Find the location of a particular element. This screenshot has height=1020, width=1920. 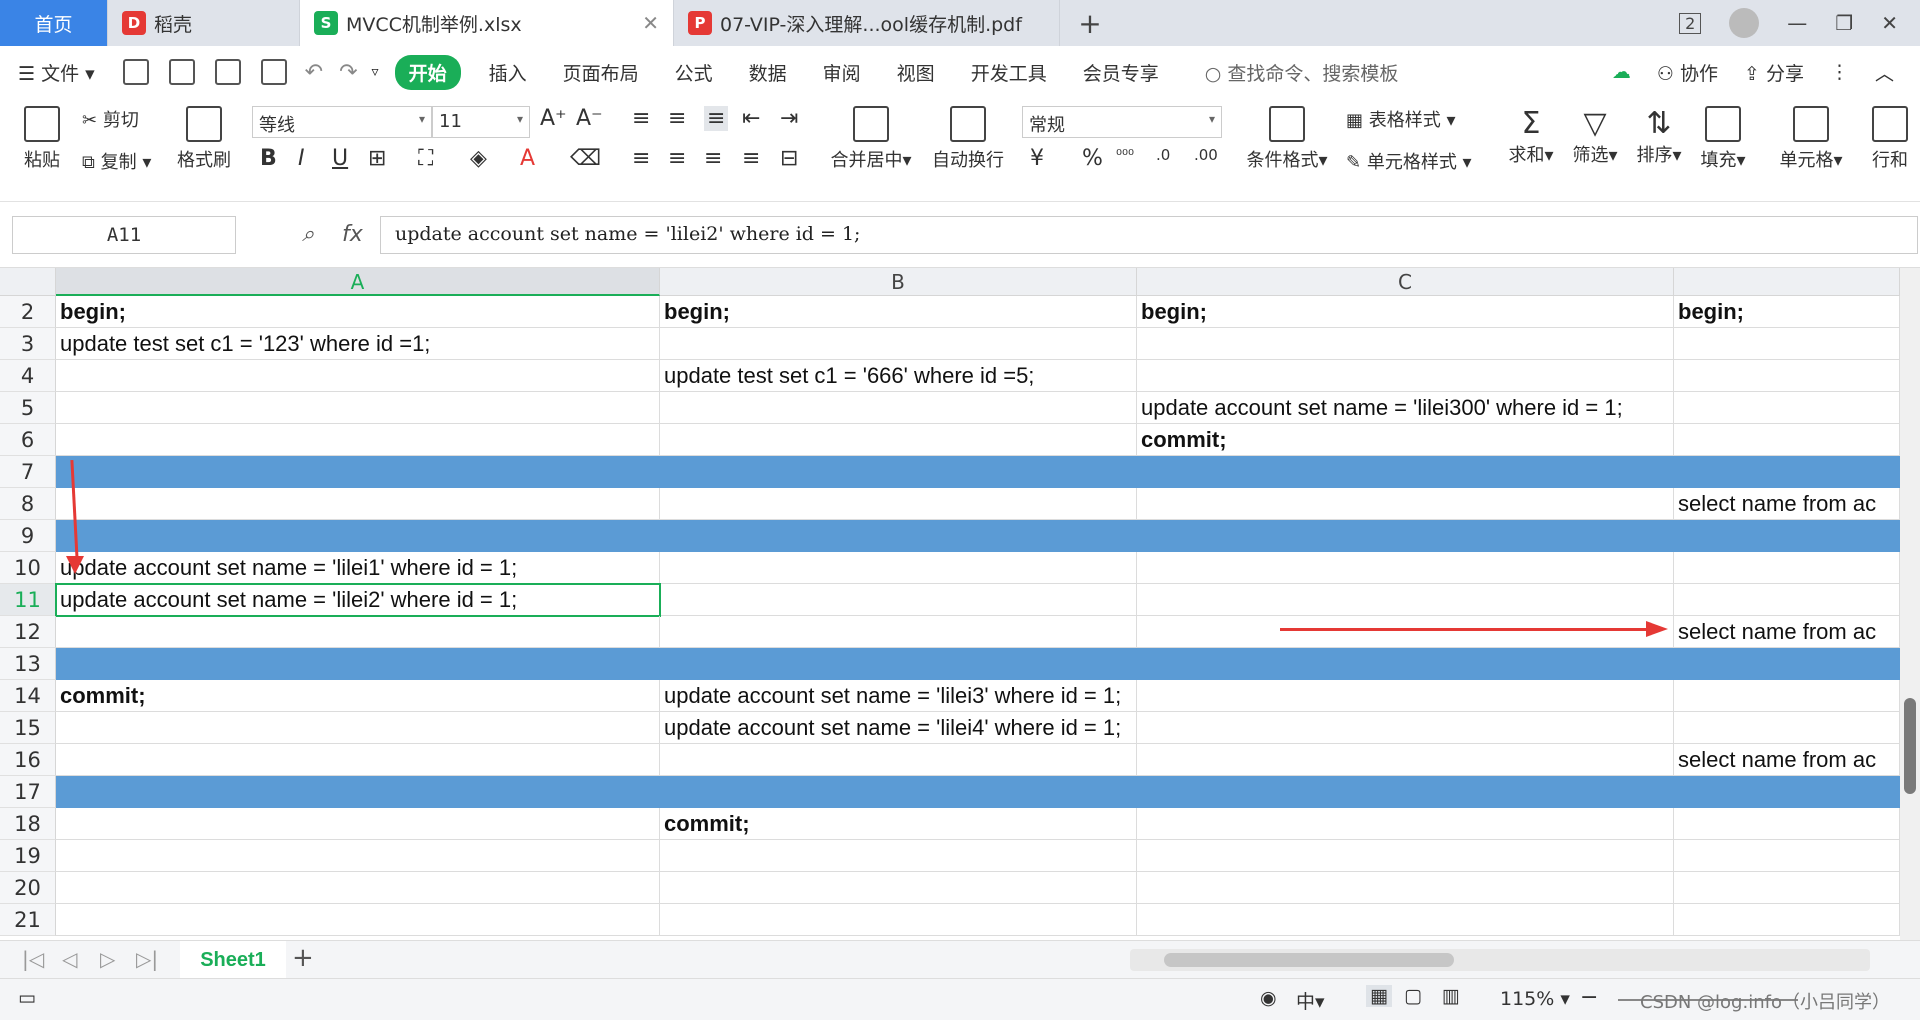

name-box: A11 is located at coordinates (124, 235).